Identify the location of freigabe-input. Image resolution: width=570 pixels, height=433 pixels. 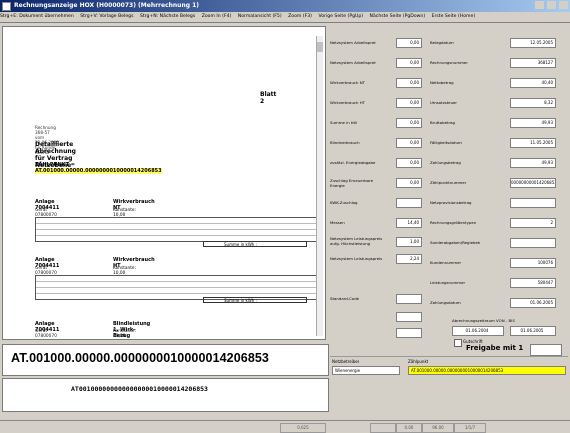
(546, 350).